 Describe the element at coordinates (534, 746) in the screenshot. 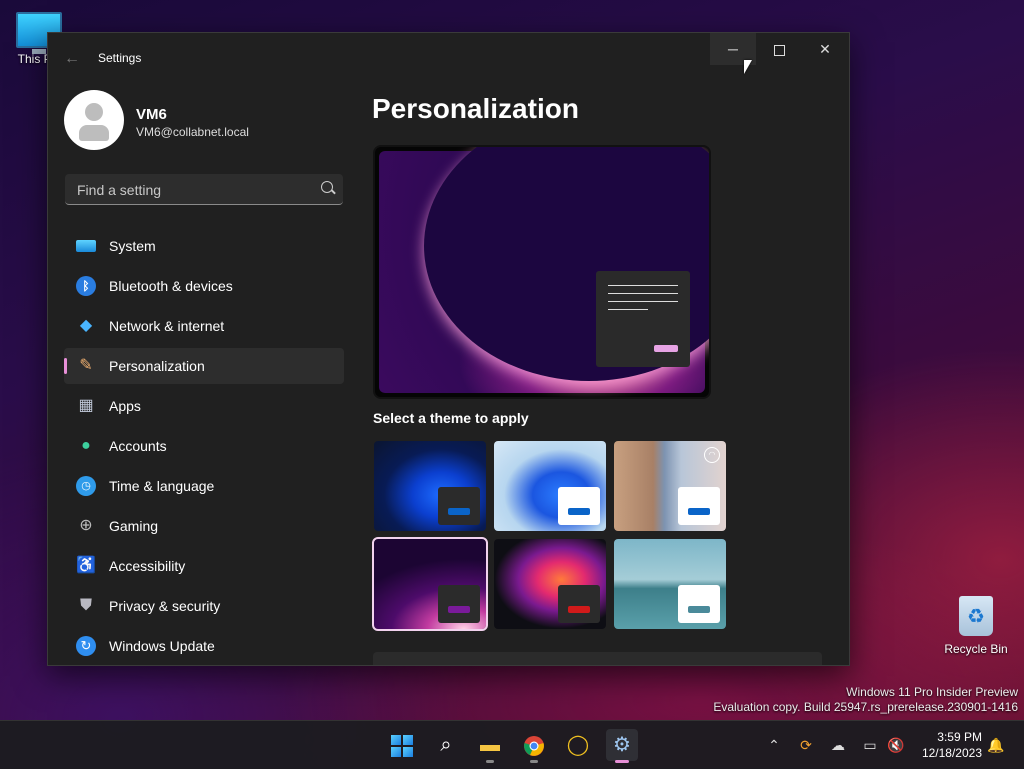

I see `chrome-button` at that location.